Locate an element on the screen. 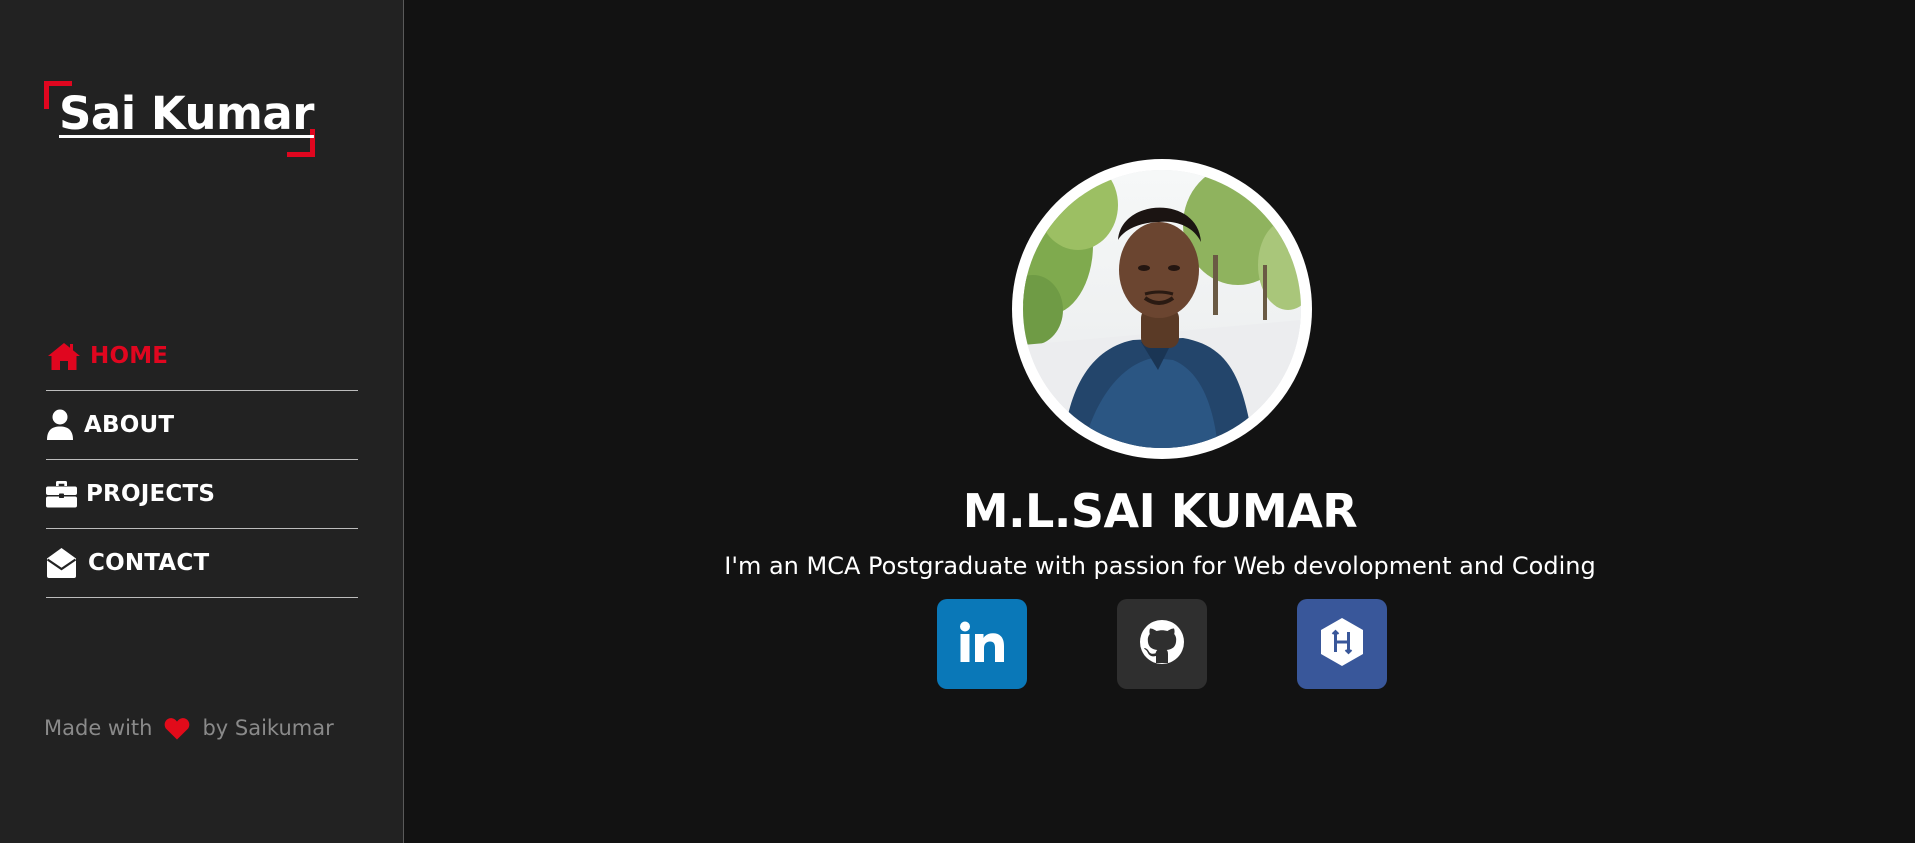 The image size is (1915, 843). nav-item-projects: PROJECTS is located at coordinates (202, 494).